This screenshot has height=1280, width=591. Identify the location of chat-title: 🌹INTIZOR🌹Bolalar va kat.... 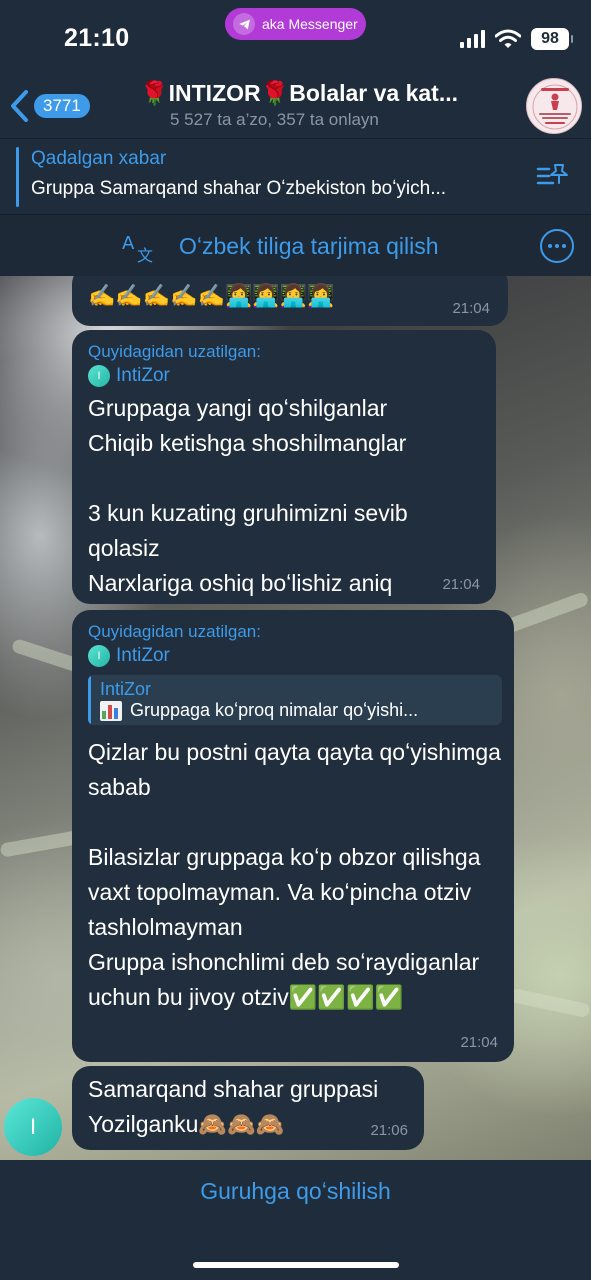
(325, 93).